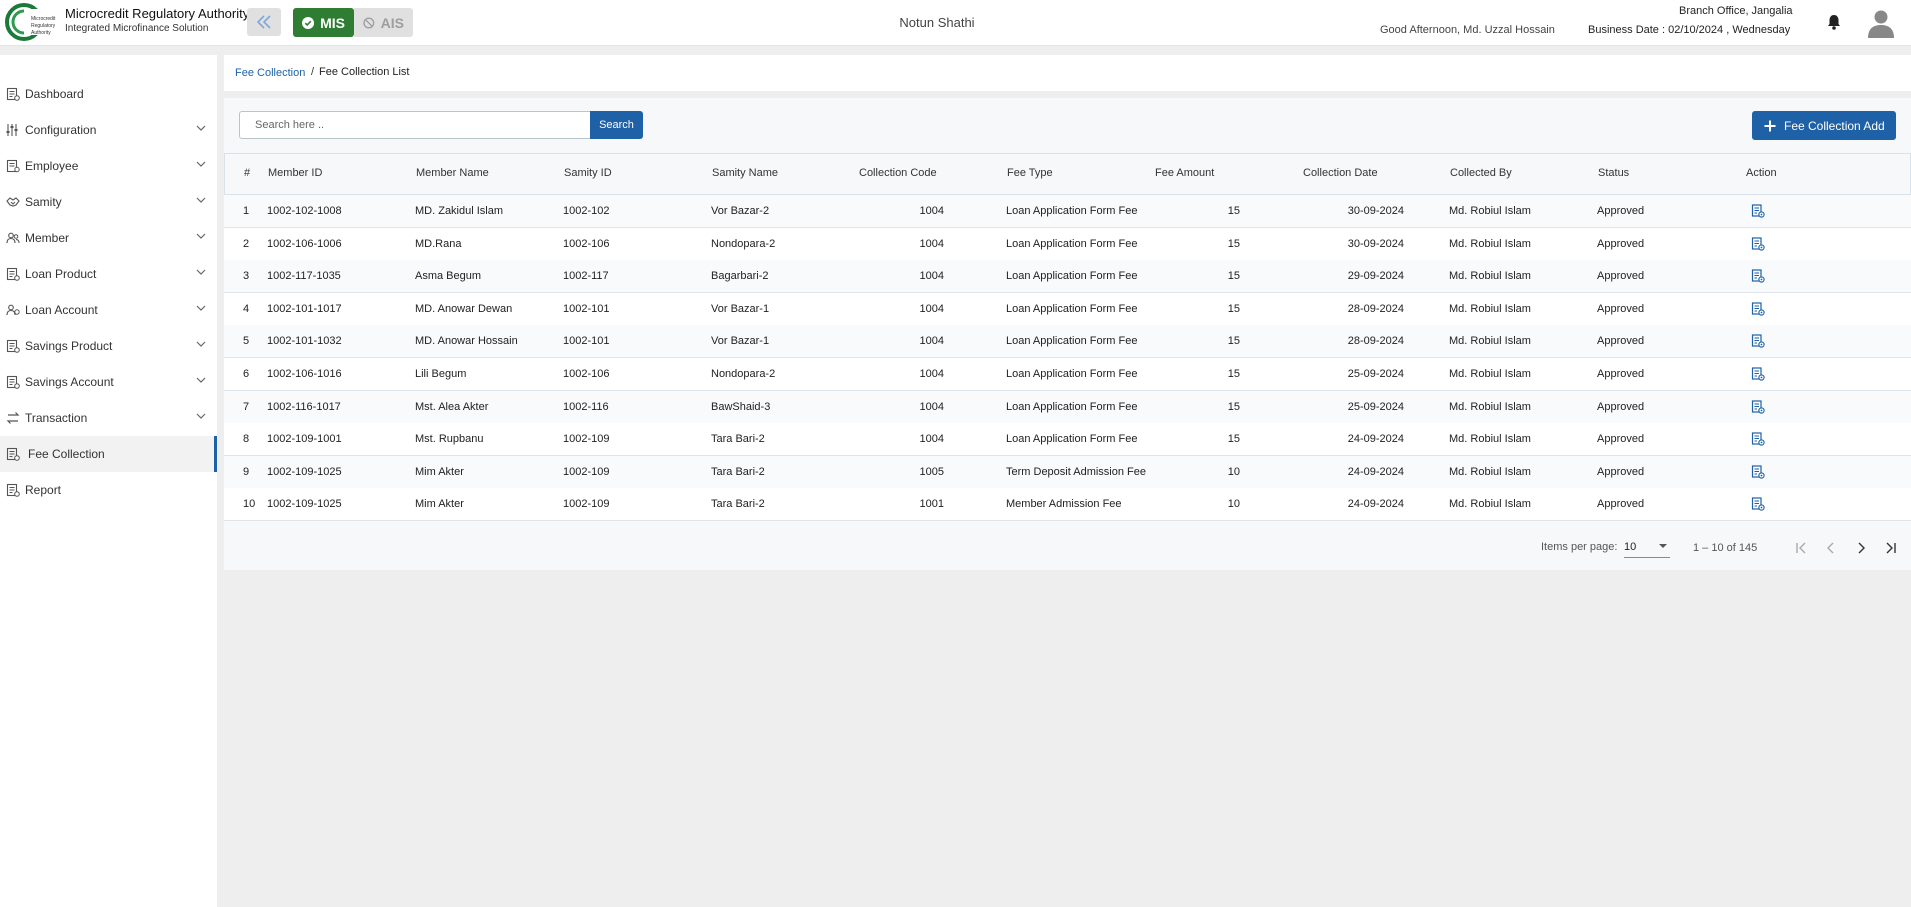 The image size is (1911, 907). What do you see at coordinates (108, 166) in the screenshot?
I see `sidebar-item-employee: Employee` at bounding box center [108, 166].